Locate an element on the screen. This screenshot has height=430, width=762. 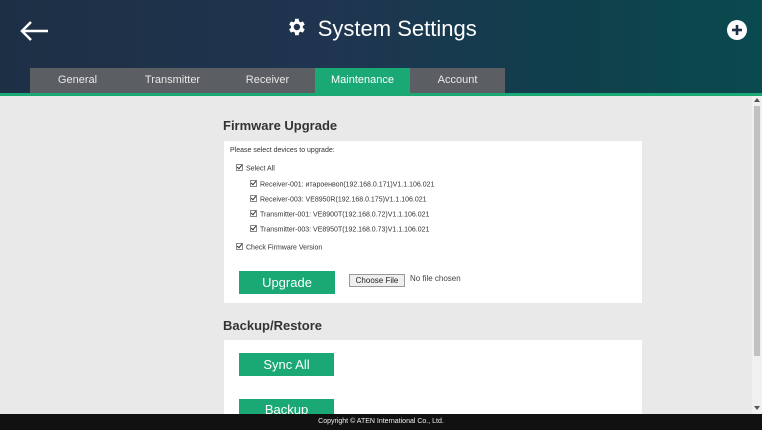
sync-all-button: Sync All is located at coordinates (286, 364).